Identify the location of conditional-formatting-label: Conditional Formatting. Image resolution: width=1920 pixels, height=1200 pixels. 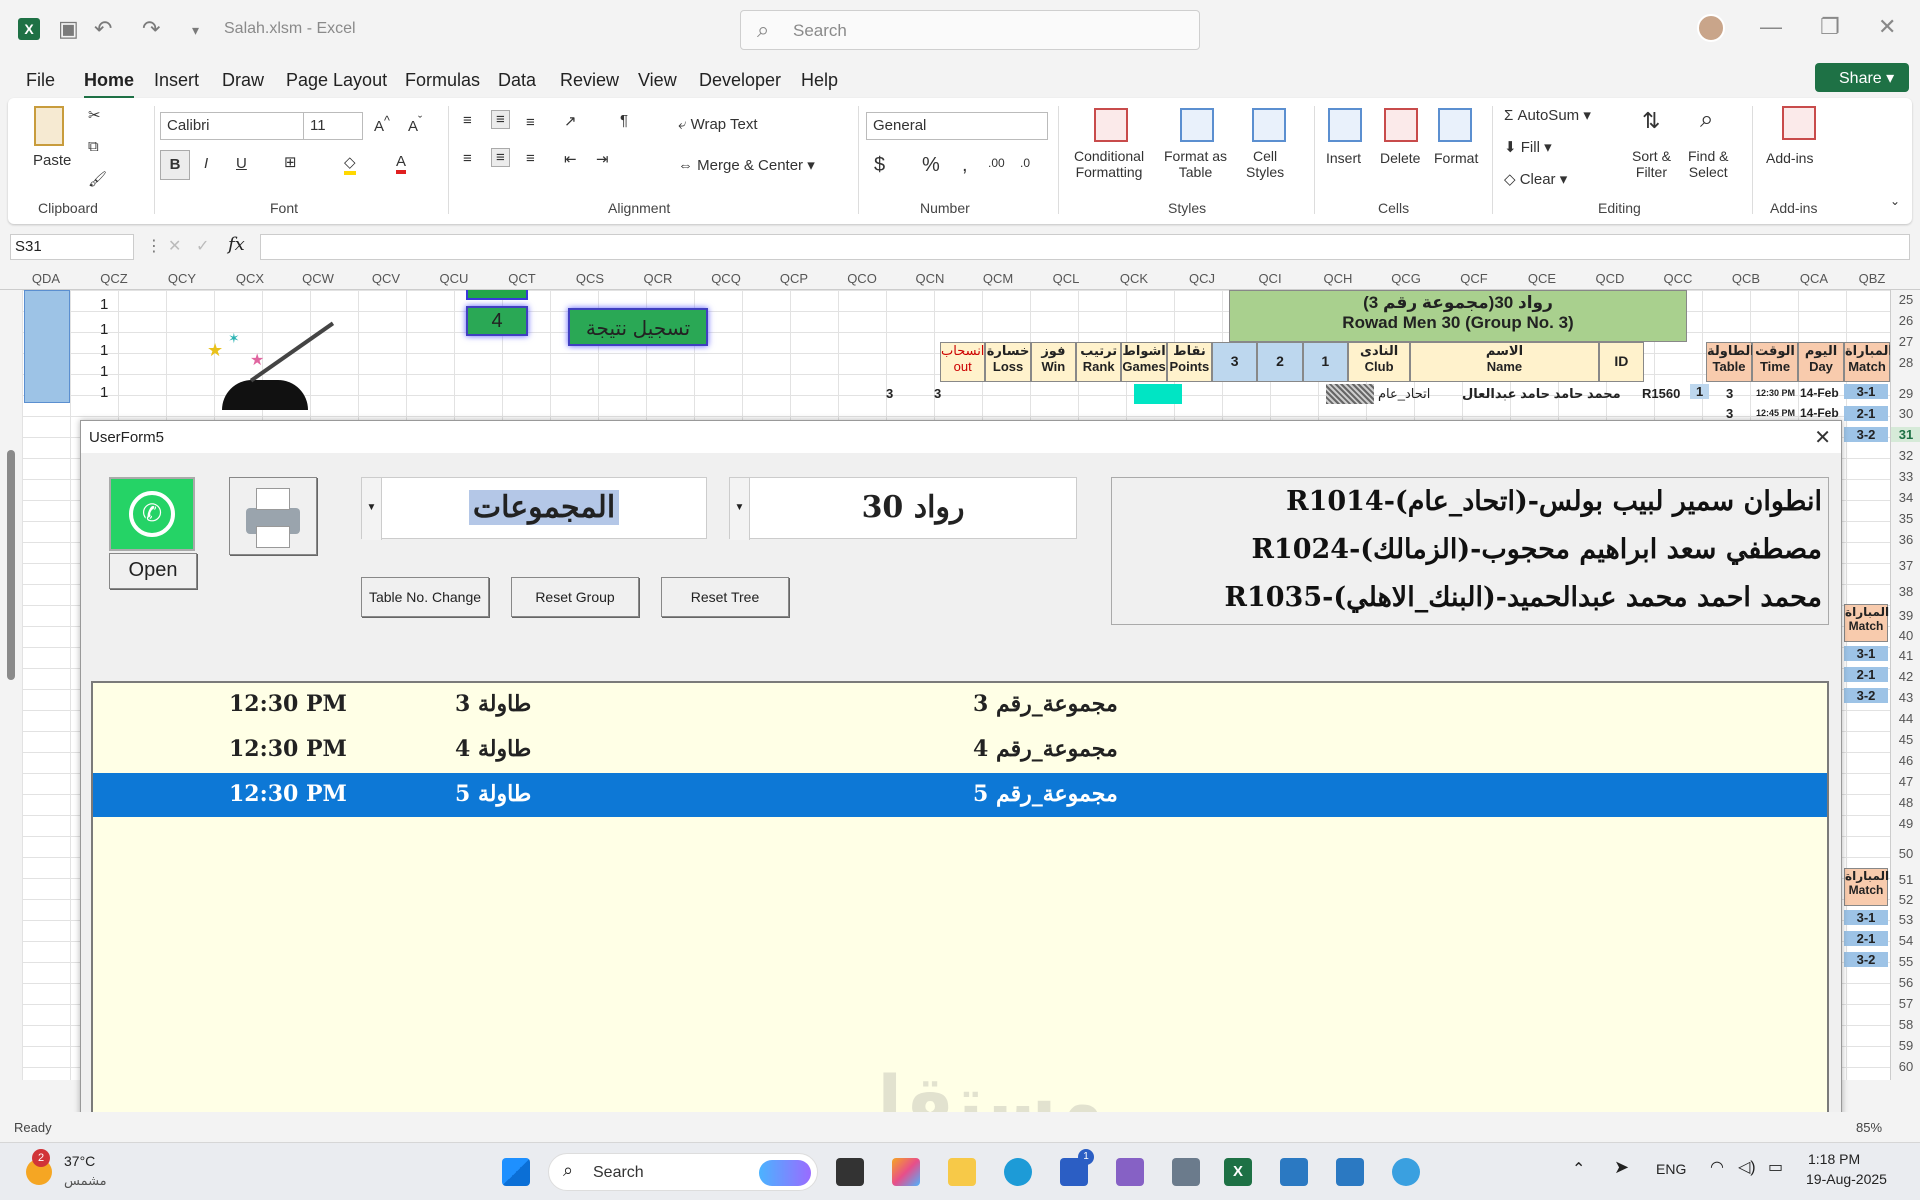
(1109, 164).